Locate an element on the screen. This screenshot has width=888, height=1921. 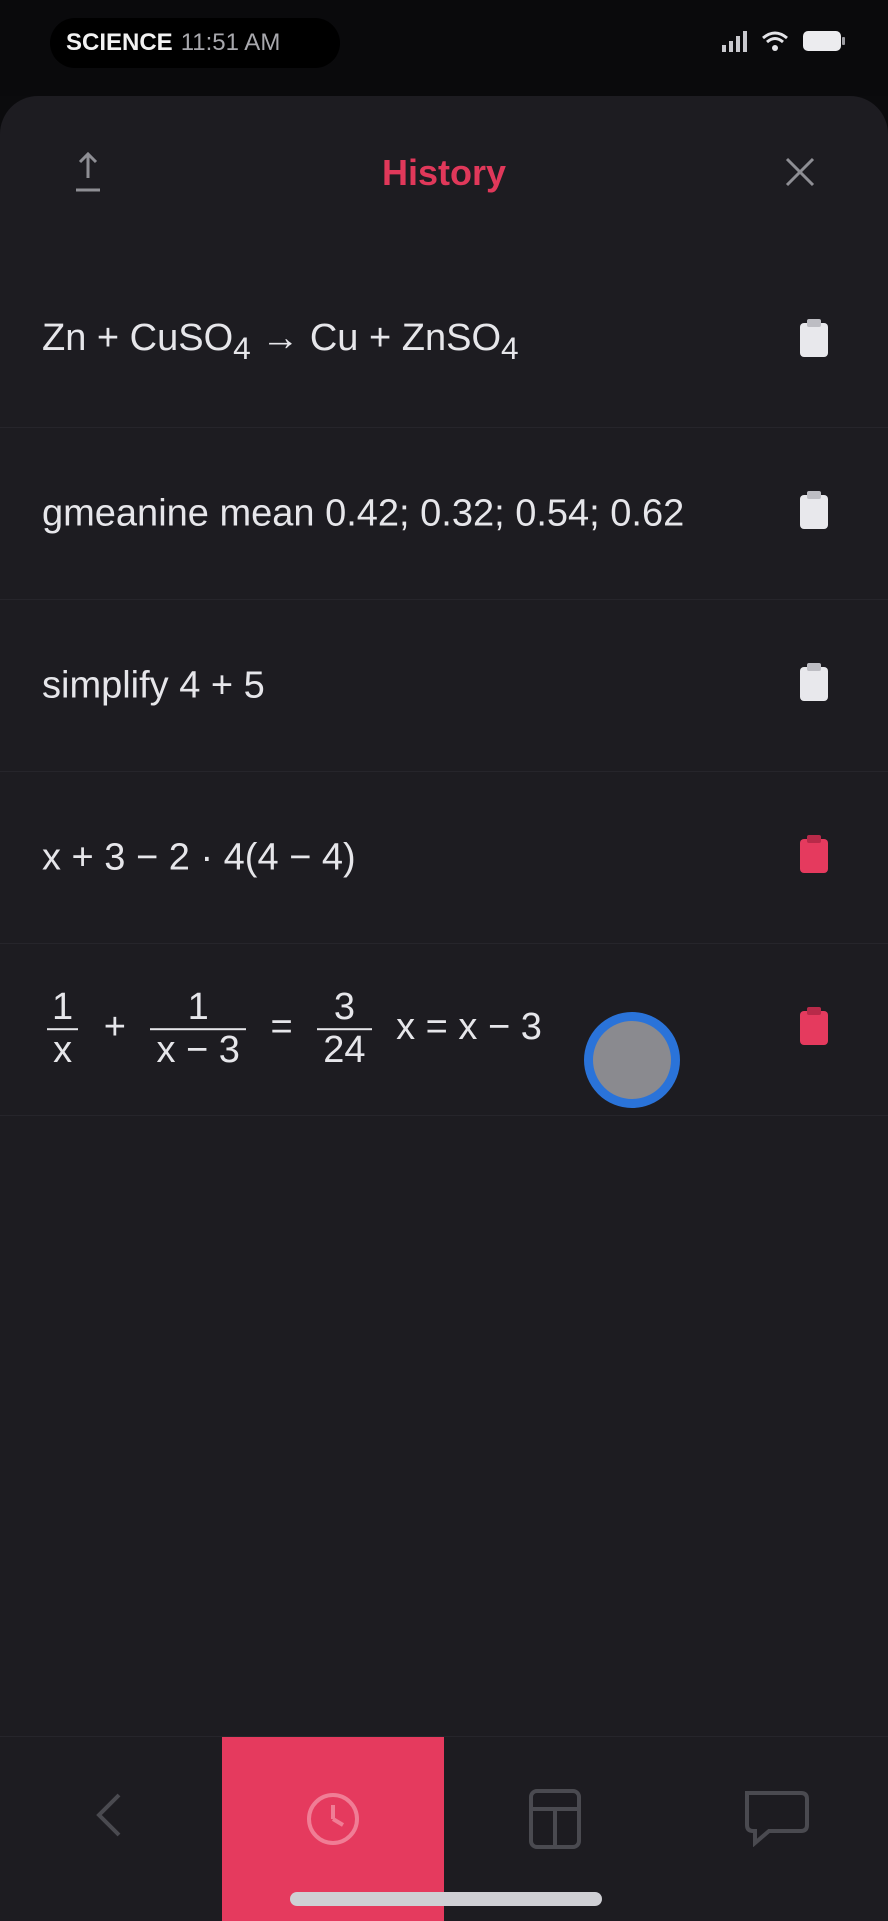
status-icons is located at coordinates (784, 43).